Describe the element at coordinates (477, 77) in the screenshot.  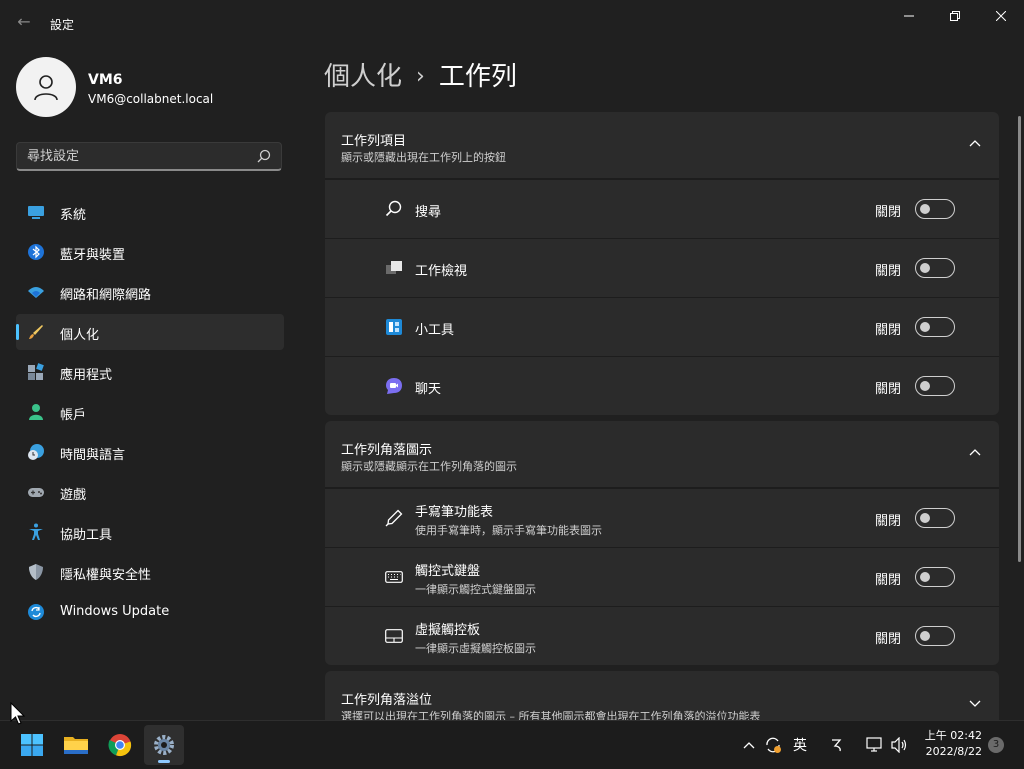
I see `page-title: 工作列` at that location.